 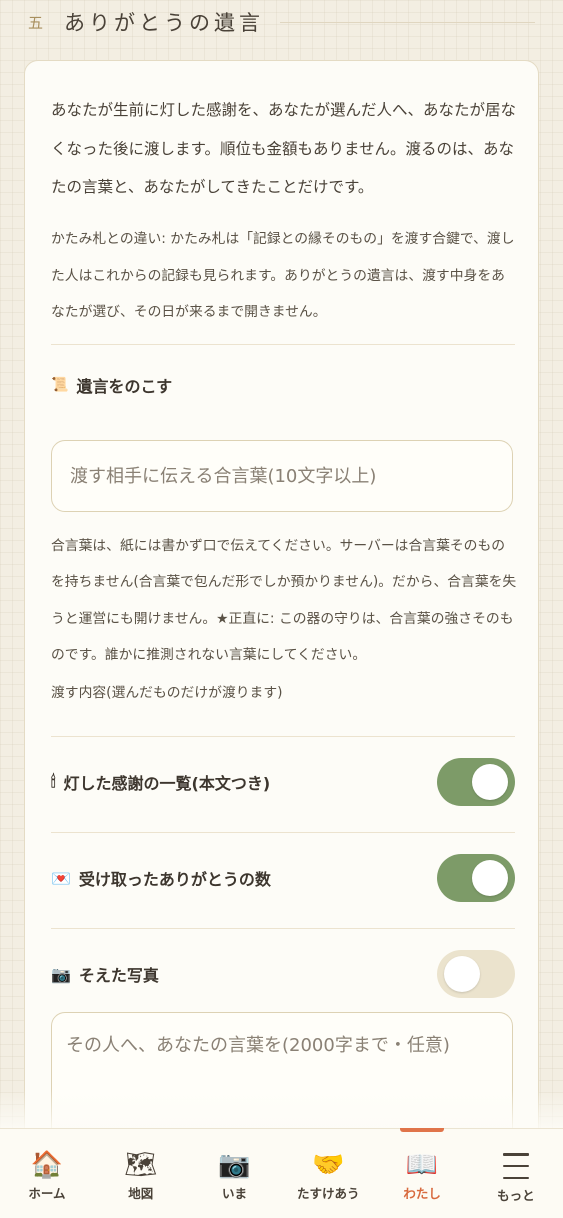 What do you see at coordinates (174, 879) in the screenshot?
I see `thanks-count-label: 受け取ったありがとうの数` at bounding box center [174, 879].